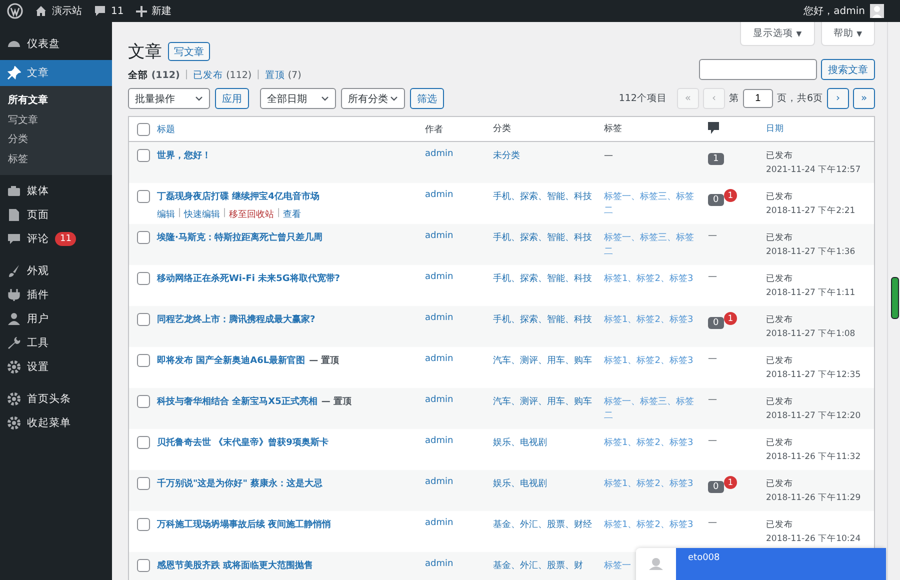 Image resolution: width=900 pixels, height=580 pixels. Describe the element at coordinates (56, 399) in the screenshot. I see `sidebar-item: 首页头条` at that location.